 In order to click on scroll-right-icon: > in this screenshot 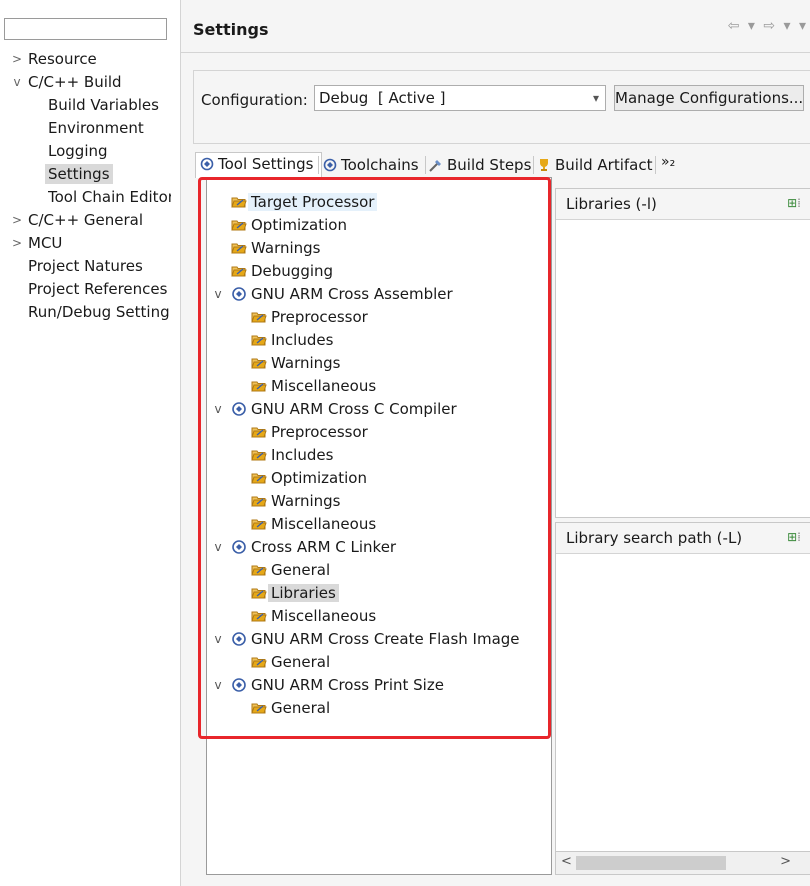, I will do `click(785, 861)`.